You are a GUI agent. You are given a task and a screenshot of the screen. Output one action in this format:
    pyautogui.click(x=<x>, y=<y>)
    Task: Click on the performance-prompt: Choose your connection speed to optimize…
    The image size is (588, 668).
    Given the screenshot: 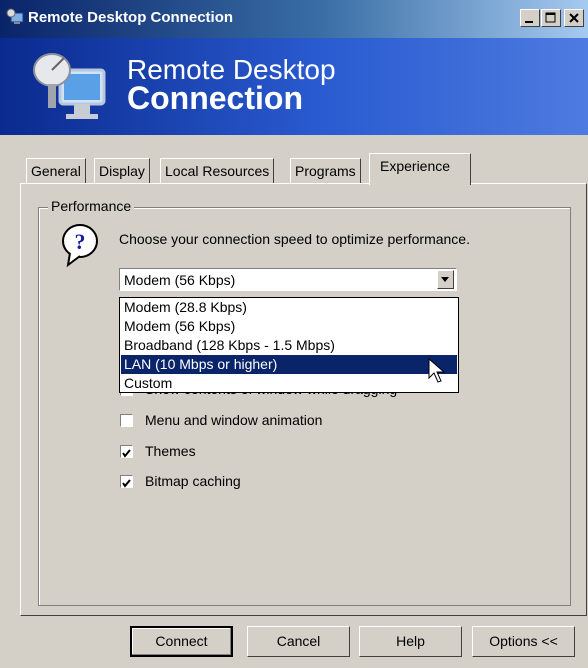 What is the action you would take?
    pyautogui.click(x=294, y=239)
    